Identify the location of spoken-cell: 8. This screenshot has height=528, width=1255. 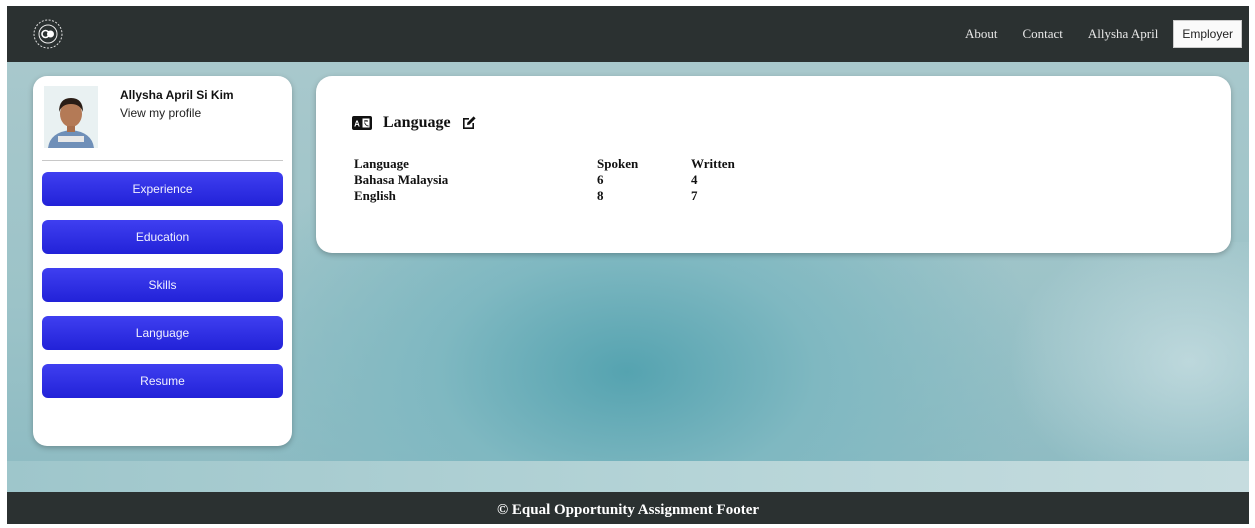
(600, 195).